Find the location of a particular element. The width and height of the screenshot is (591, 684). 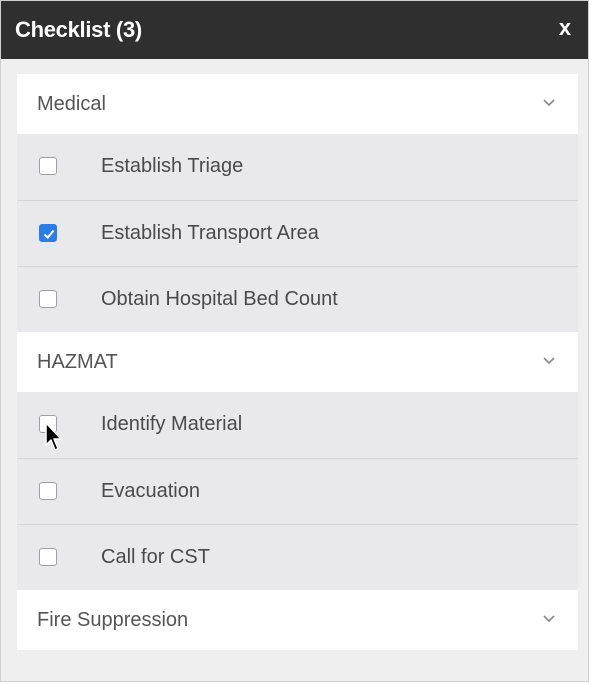

item-label: Obtain Hospital Bed Count is located at coordinates (219, 299).